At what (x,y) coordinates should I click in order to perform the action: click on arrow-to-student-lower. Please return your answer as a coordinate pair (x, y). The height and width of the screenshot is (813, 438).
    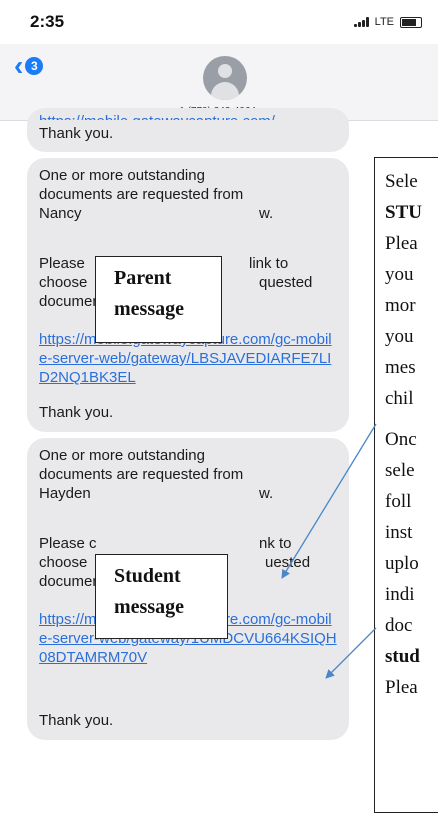
    Looking at the image, I should click on (351, 653).